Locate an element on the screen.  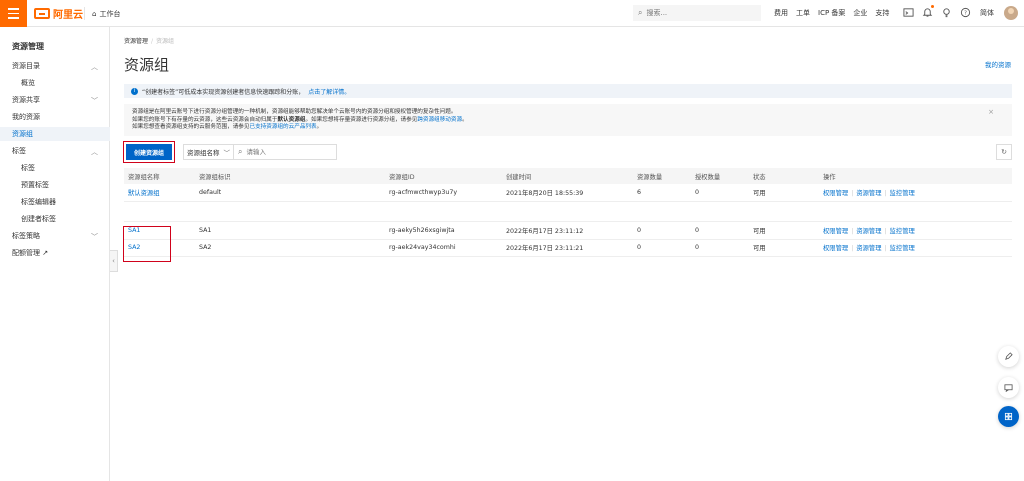
chevron-left-icon: ‹ is located at coordinates (113, 261).